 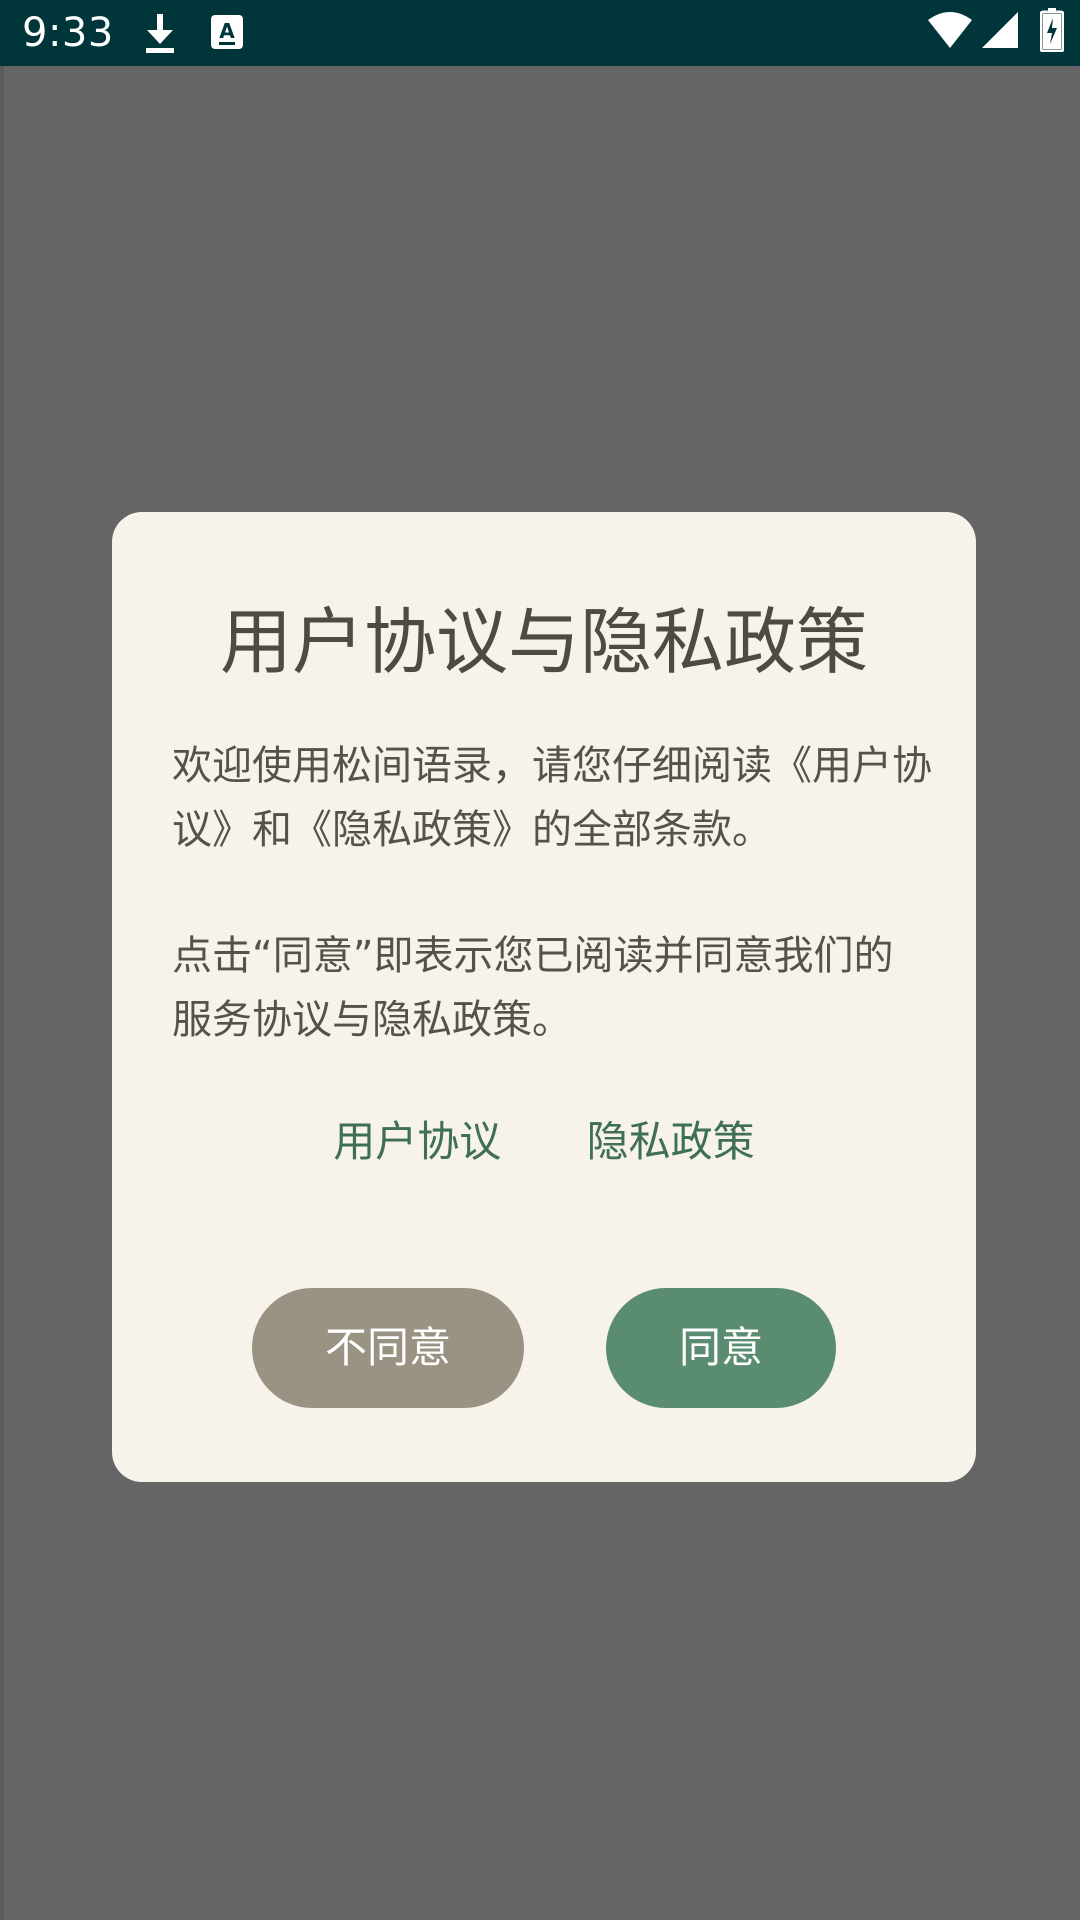 I want to click on background-app-edge, so click(x=2, y=993).